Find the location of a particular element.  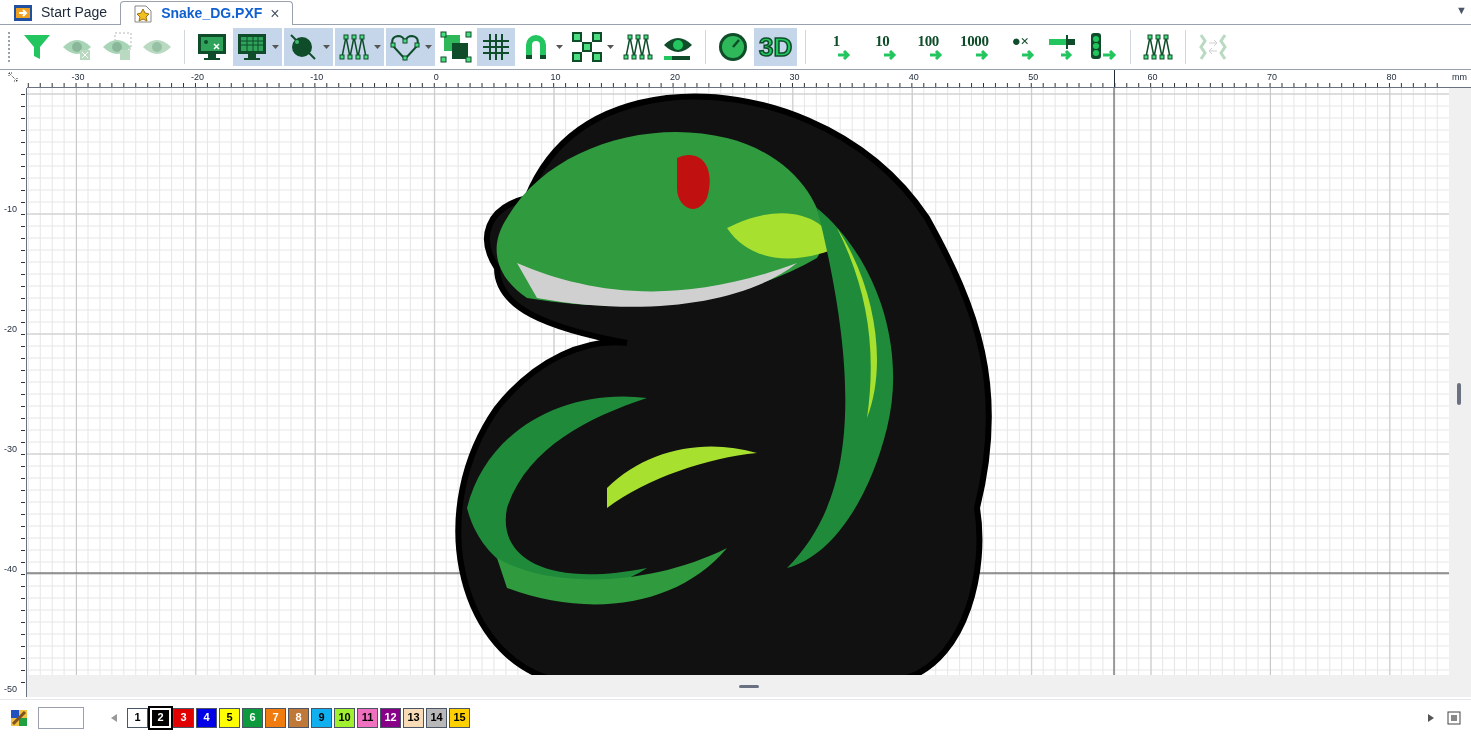

thread-color-swatch: 2 is located at coordinates (160, 717).